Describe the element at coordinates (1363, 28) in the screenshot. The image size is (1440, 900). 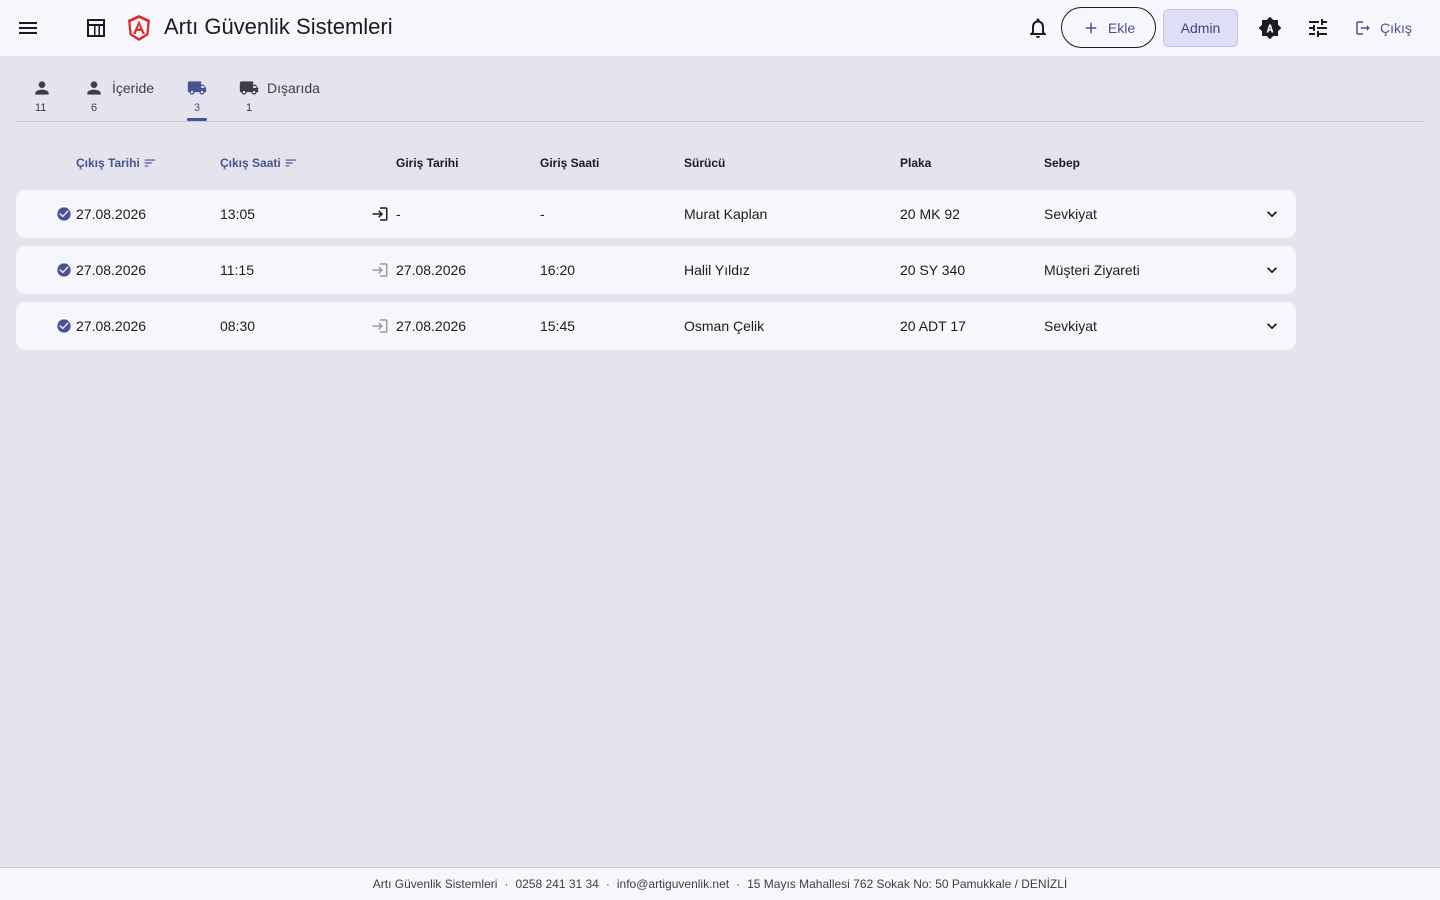
I see `logout-icon` at that location.